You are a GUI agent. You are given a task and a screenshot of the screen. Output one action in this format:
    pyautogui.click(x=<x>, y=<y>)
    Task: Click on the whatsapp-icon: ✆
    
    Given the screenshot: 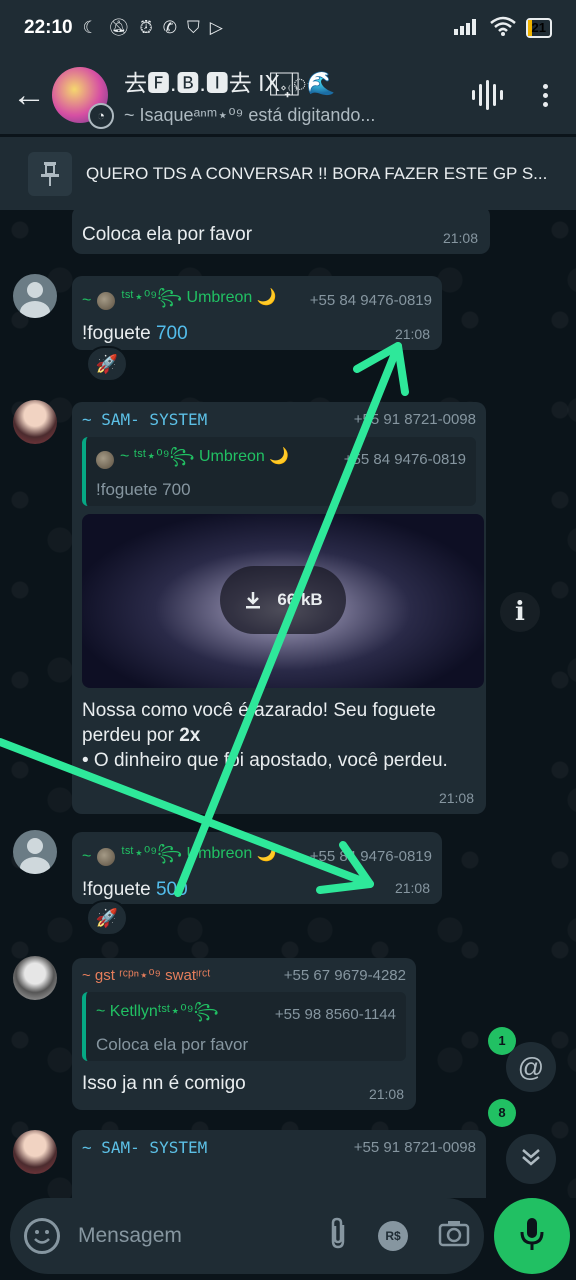 What is the action you would take?
    pyautogui.click(x=169, y=27)
    